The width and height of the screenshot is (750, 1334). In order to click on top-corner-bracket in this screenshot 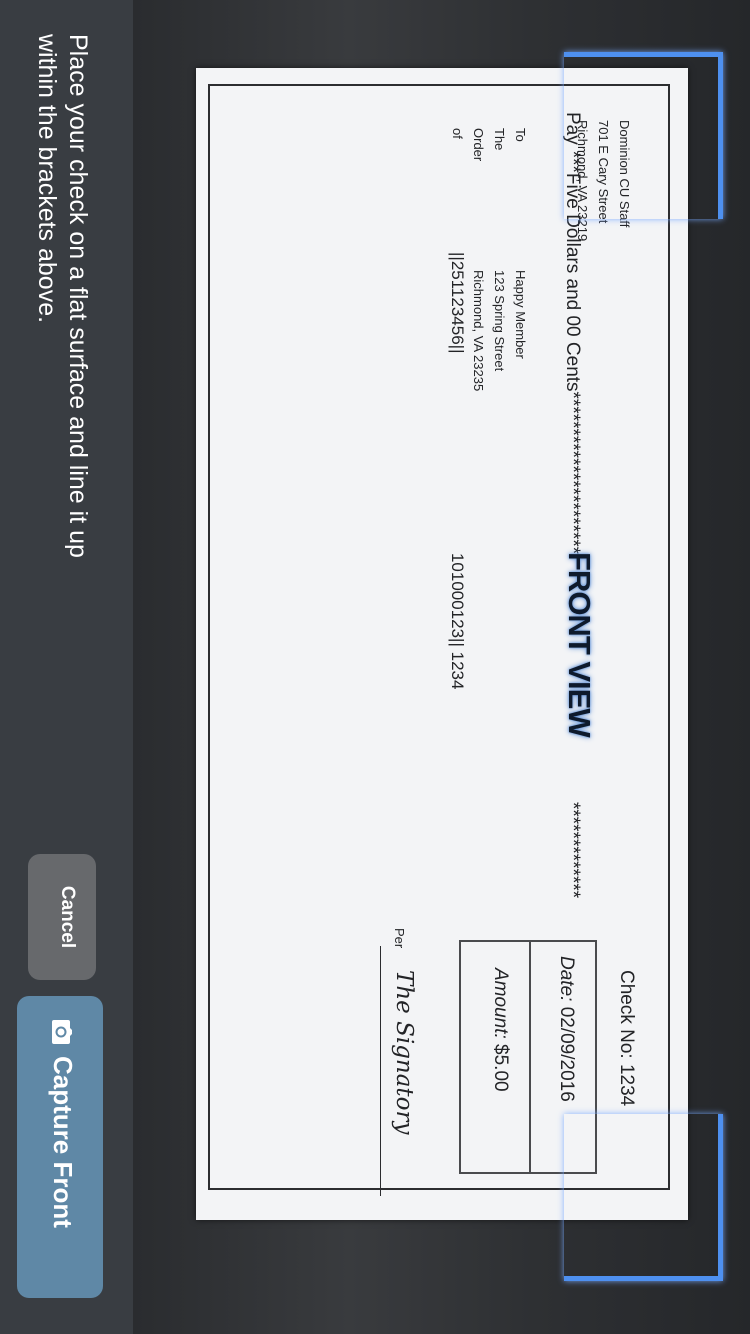, I will do `click(643, 135)`.